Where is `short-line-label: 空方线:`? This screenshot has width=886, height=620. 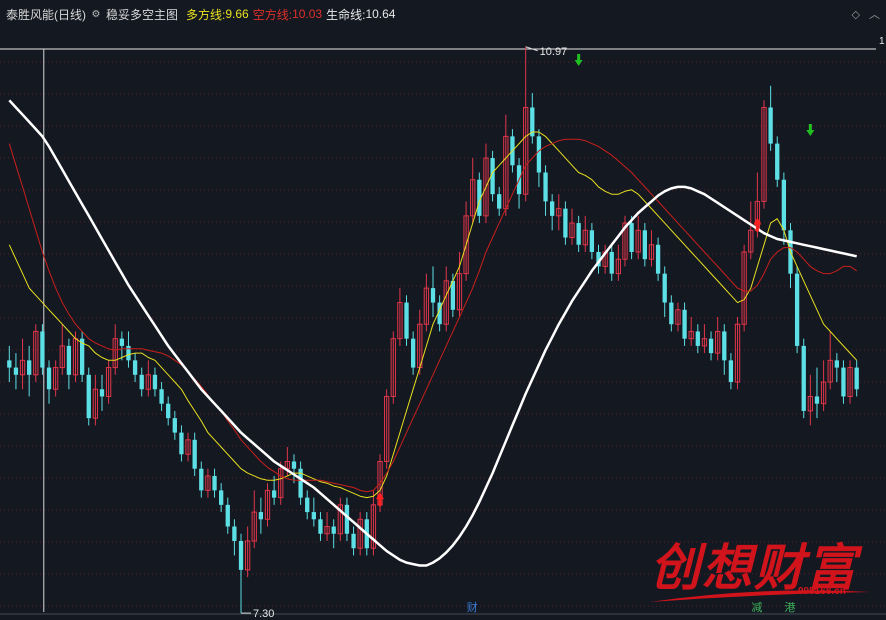
short-line-label: 空方线: is located at coordinates (272, 14).